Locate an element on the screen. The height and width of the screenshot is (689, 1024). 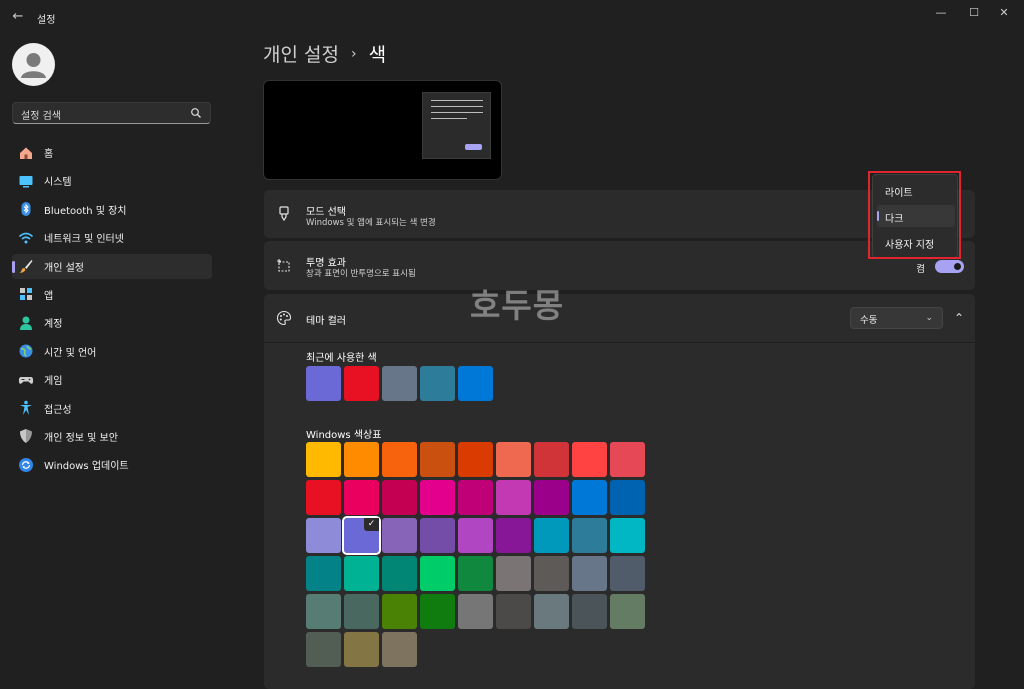
sidebar-item-label: 홈 is located at coordinates (49, 154).